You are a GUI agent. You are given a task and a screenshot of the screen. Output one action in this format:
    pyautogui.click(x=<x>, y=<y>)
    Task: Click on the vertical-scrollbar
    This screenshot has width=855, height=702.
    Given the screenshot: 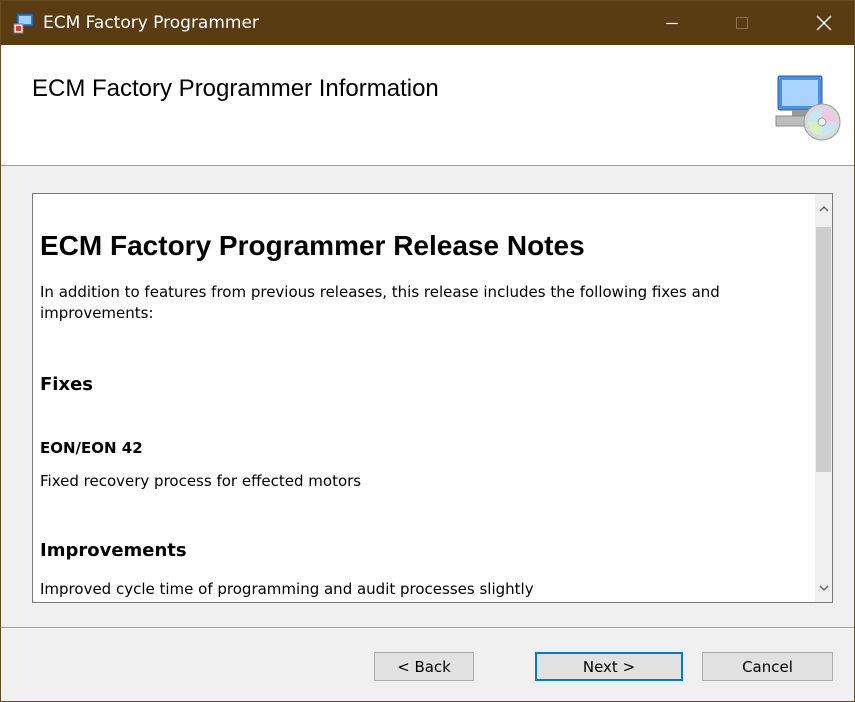 What is the action you would take?
    pyautogui.click(x=823, y=398)
    